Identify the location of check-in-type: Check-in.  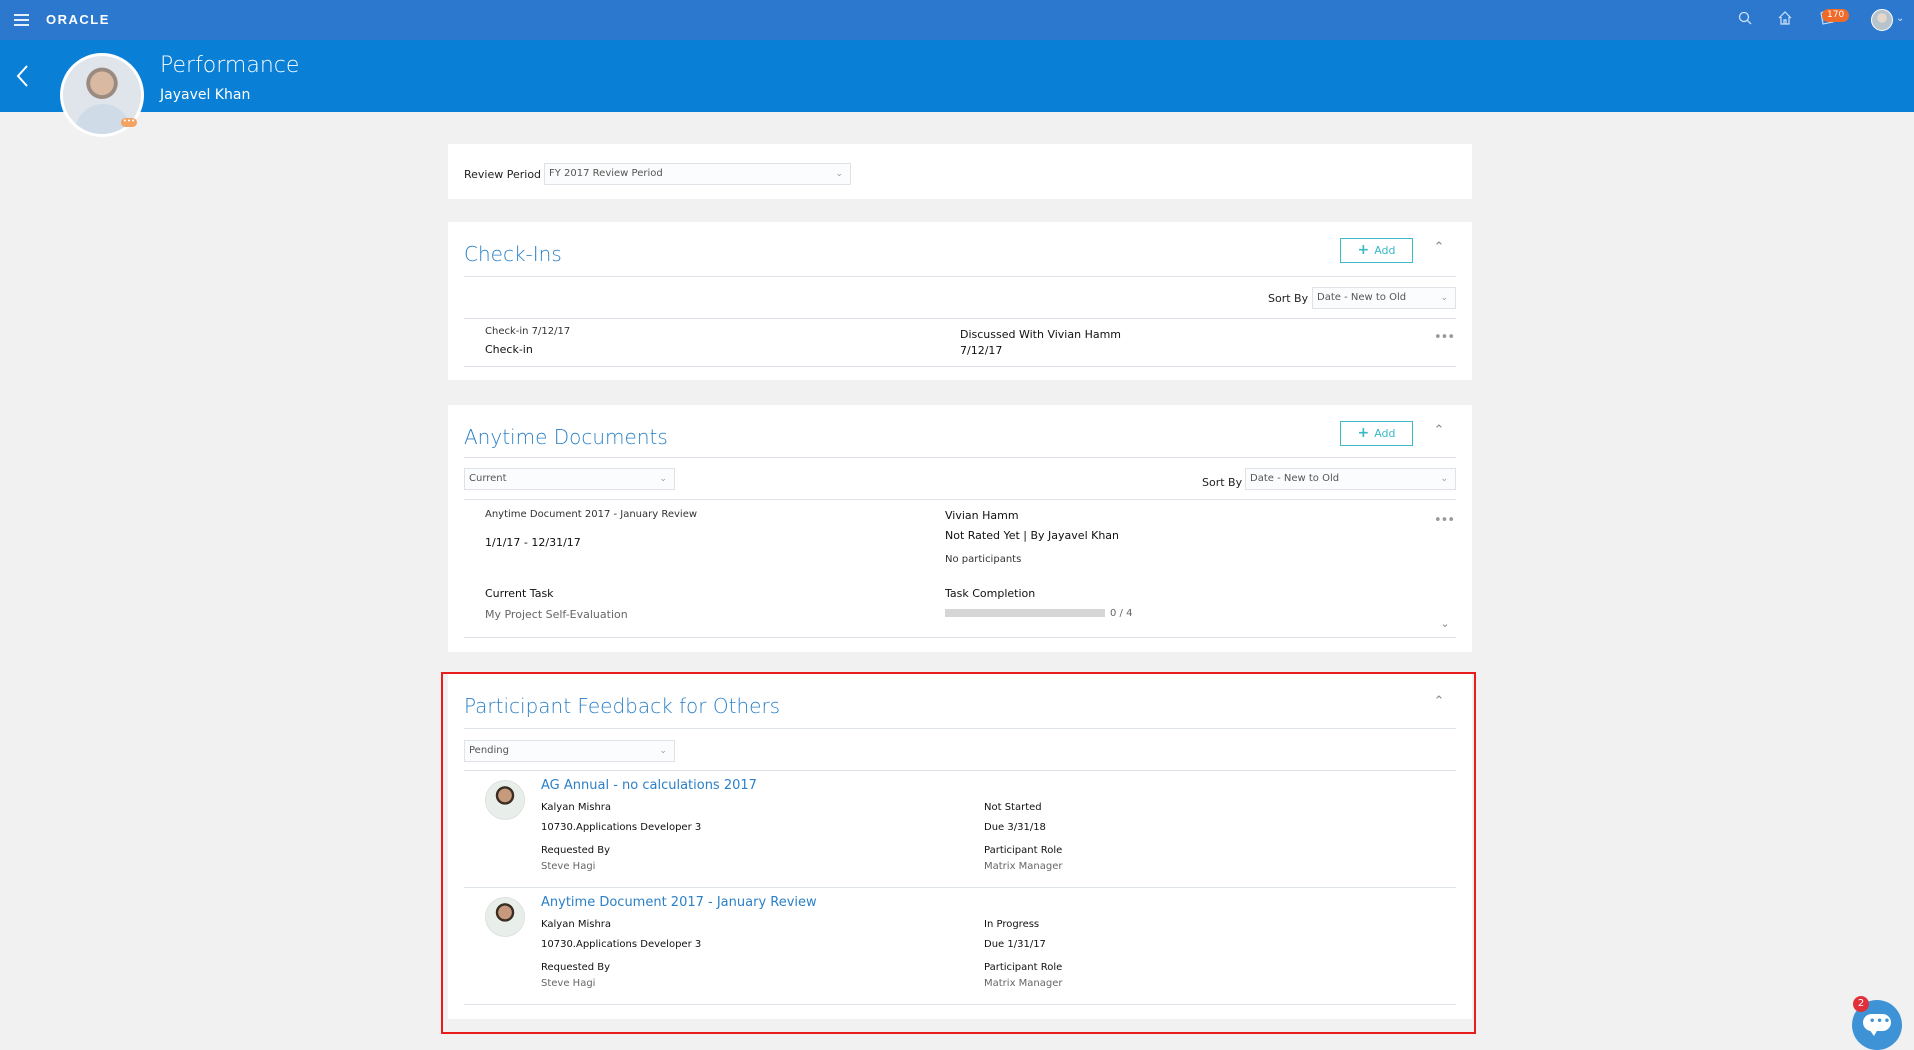
(509, 349).